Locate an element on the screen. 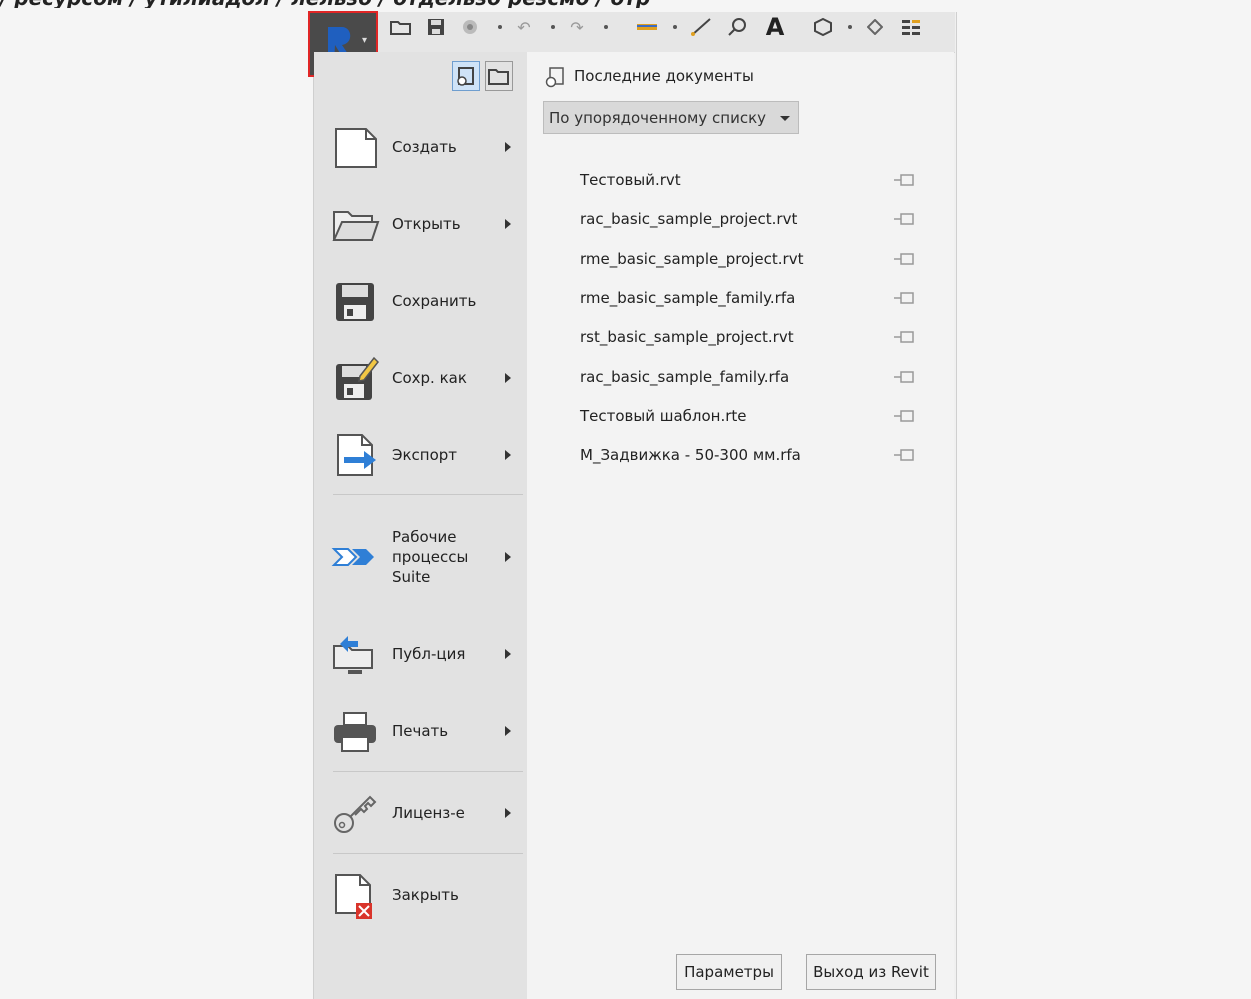 The image size is (1251, 999). recent-document-item: rac_basic_sample_family.rfa is located at coordinates (760, 377).